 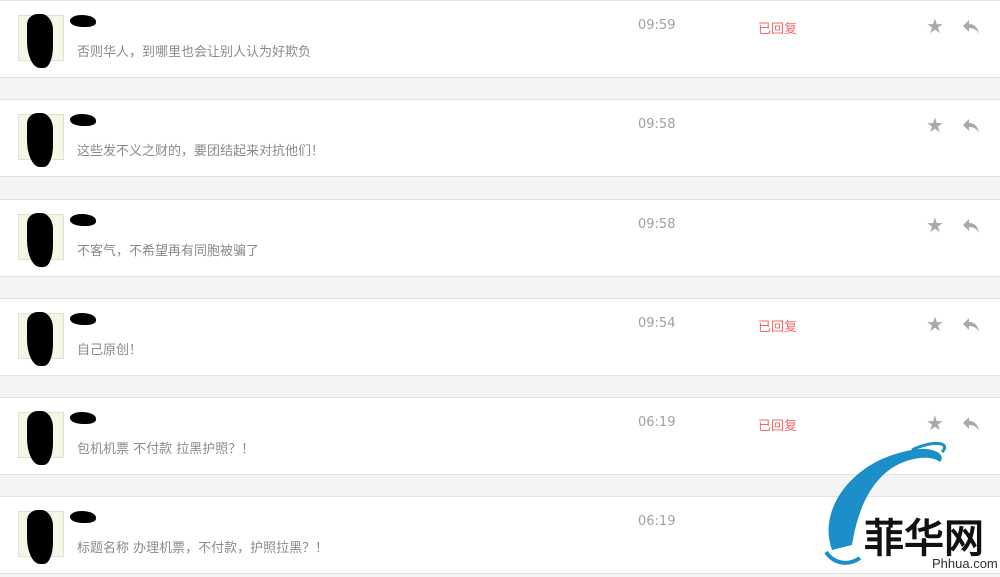 I want to click on message-row: 否则华人，到哪里也会让别人认为好欺负 09:59 已回复 ★, so click(x=500, y=39).